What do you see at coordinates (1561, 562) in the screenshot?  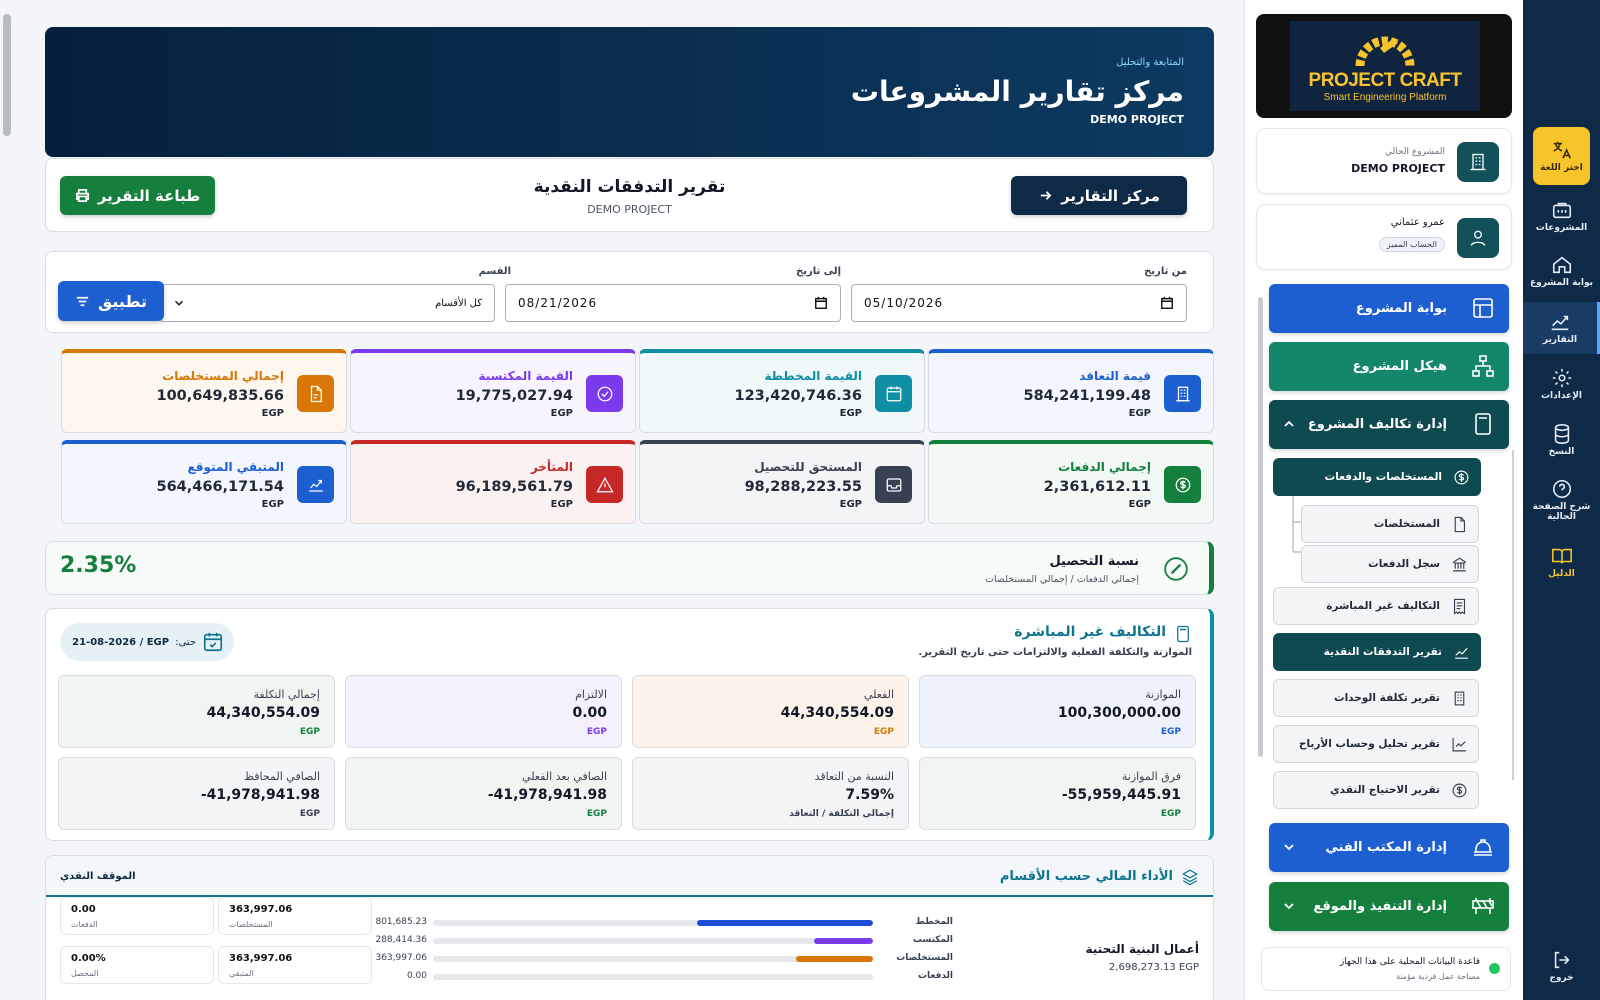 I see `rail-guide: الدليل` at bounding box center [1561, 562].